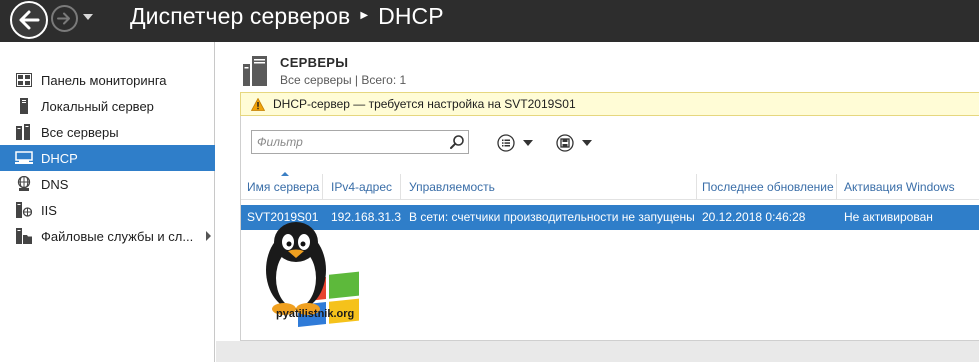 The width and height of the screenshot is (979, 362). What do you see at coordinates (900, 187) in the screenshot?
I see `column-header-windows-activation: Активация Windows` at bounding box center [900, 187].